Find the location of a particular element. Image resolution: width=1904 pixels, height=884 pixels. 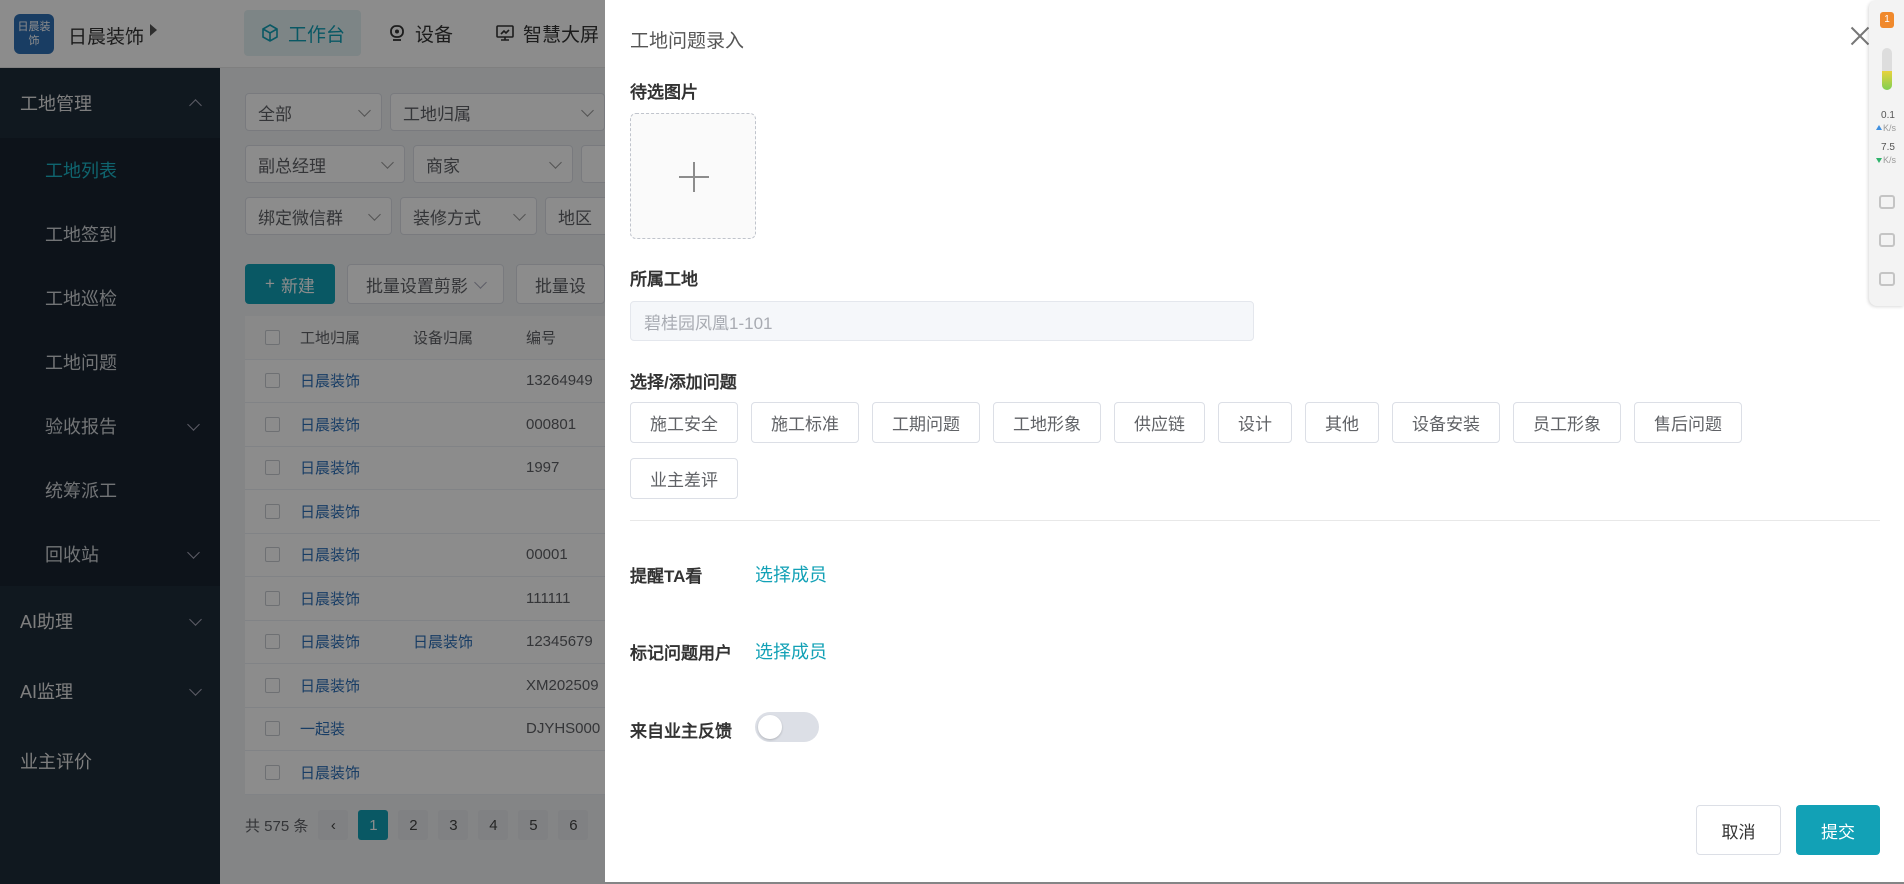

issue-tag: 其他 is located at coordinates (1342, 422).